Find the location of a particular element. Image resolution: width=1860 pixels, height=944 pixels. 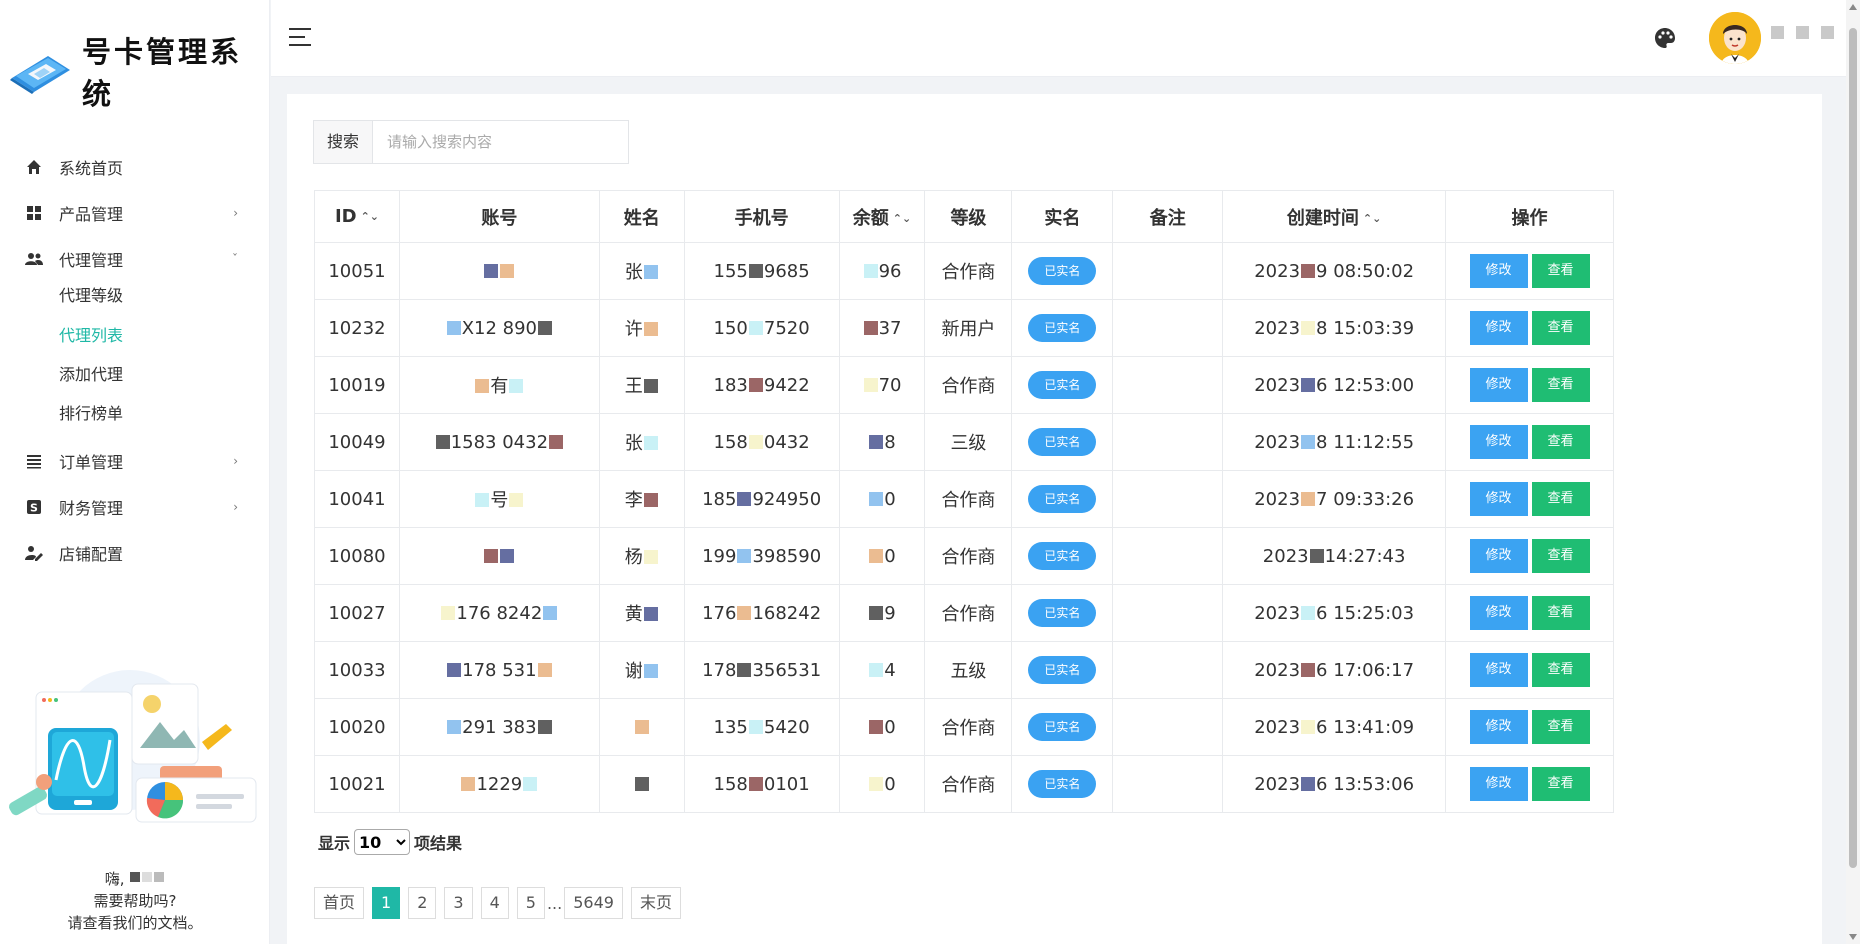

menu-toggle-icon is located at coordinates (301, 38).